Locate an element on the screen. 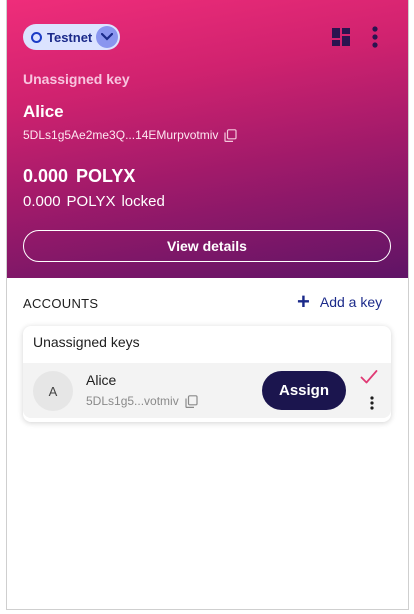 The height and width of the screenshot is (614, 414). locked-label: locked is located at coordinates (143, 201).